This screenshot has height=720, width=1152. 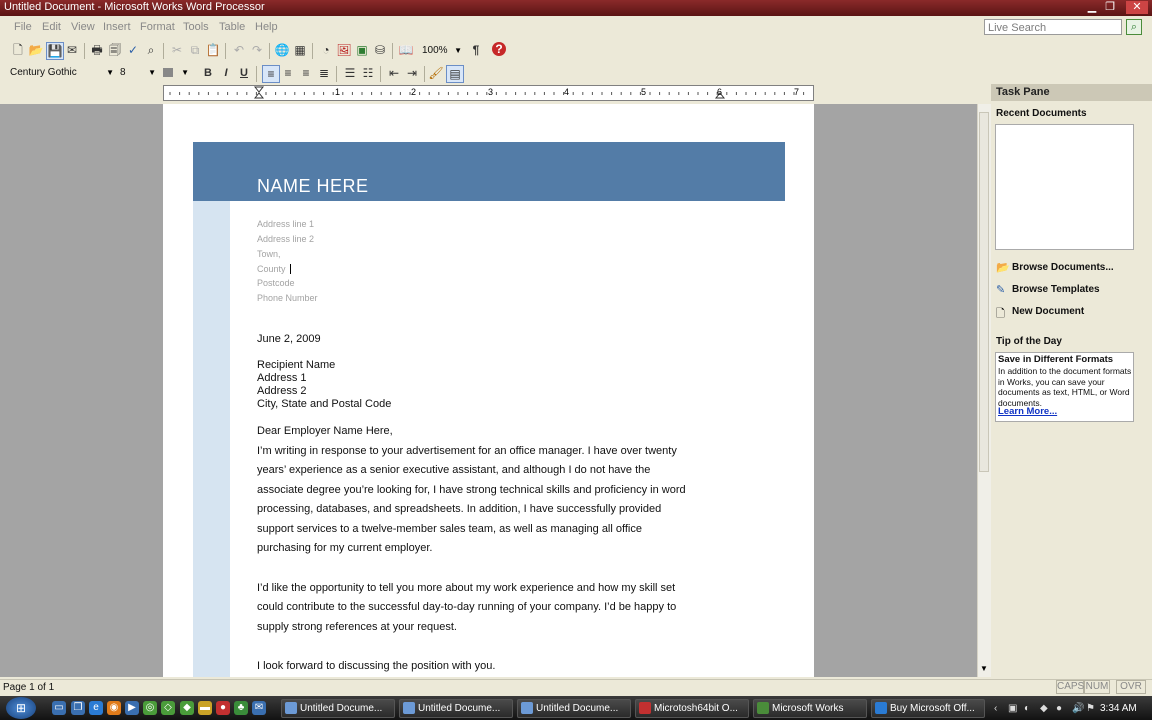 What do you see at coordinates (1092, 7) in the screenshot?
I see `minimize-button: ▁` at bounding box center [1092, 7].